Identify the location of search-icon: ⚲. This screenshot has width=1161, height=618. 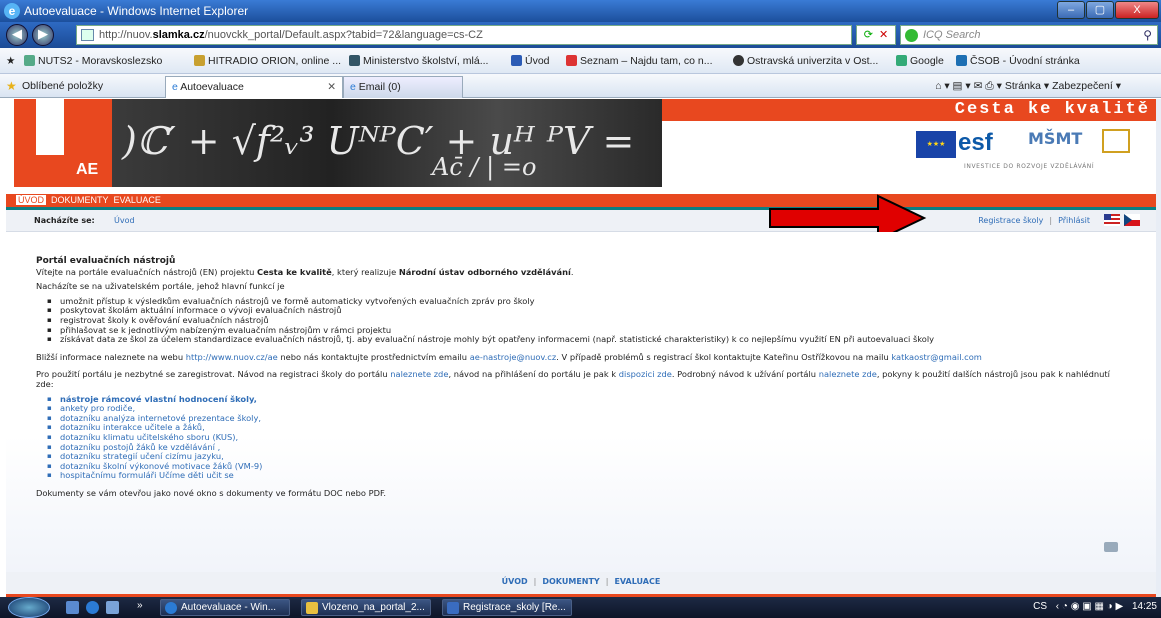
(1147, 35).